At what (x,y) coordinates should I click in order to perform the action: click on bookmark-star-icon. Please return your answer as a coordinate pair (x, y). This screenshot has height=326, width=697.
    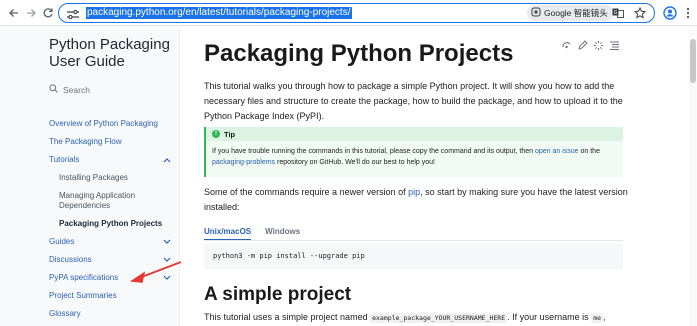
    Looking at the image, I should click on (640, 13).